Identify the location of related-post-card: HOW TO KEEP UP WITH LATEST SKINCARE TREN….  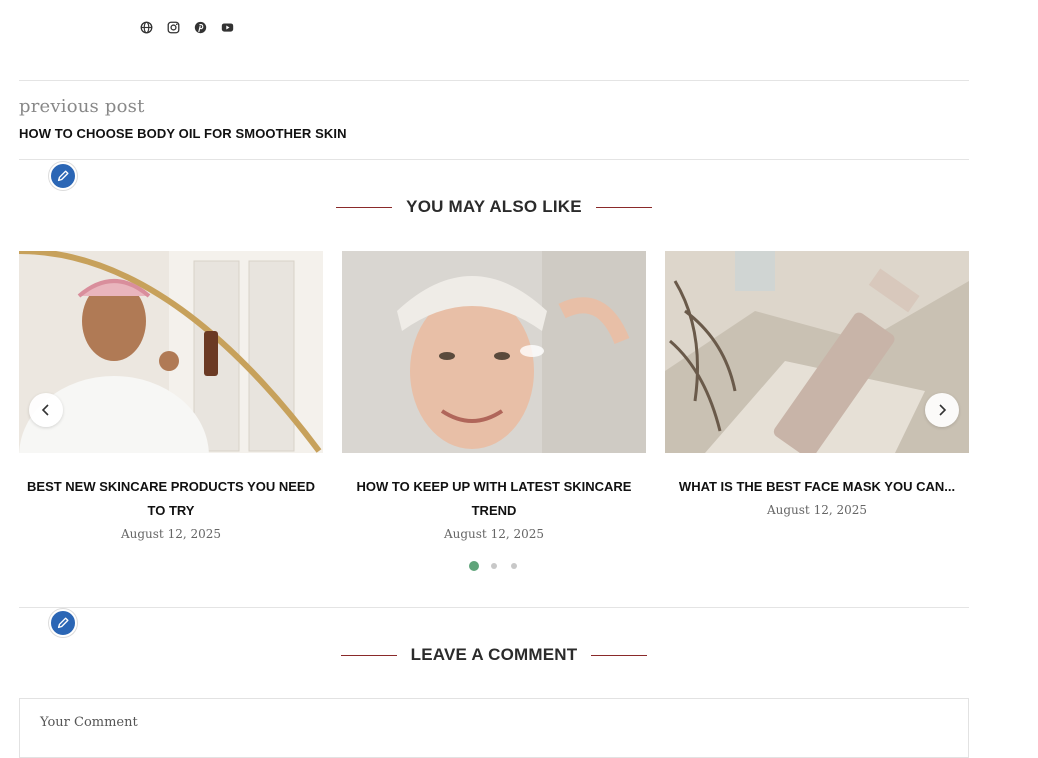
(494, 396).